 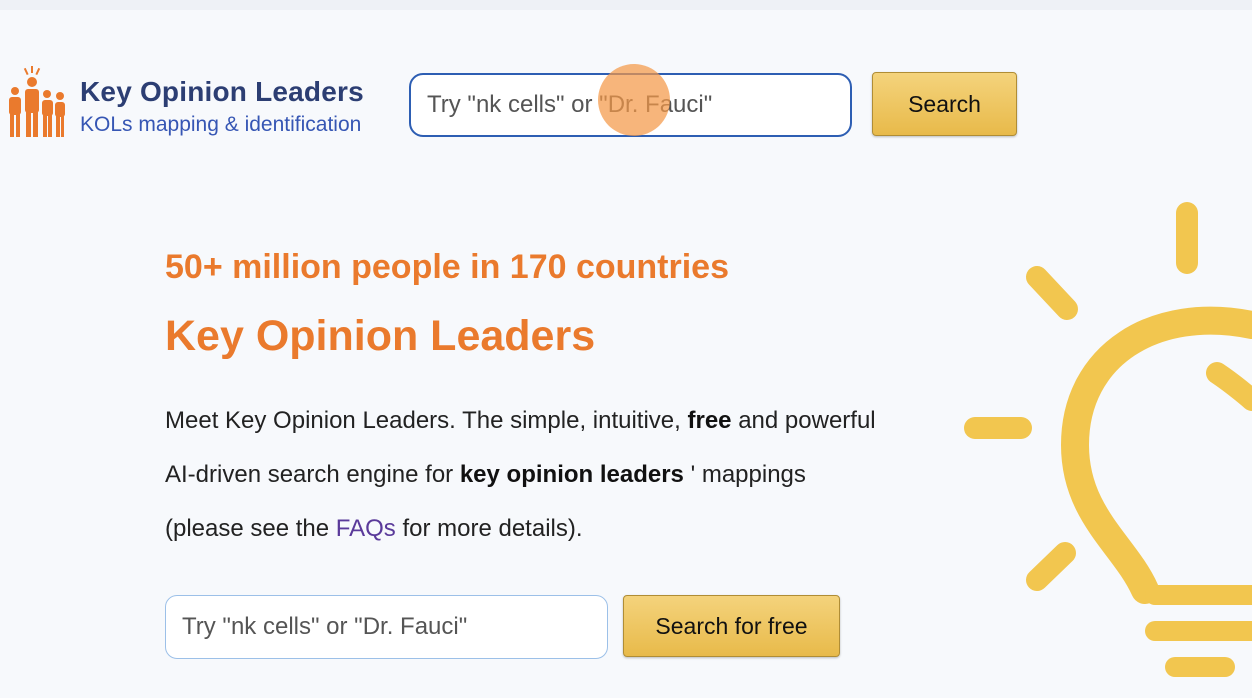 What do you see at coordinates (37, 101) in the screenshot?
I see `people-group-icon` at bounding box center [37, 101].